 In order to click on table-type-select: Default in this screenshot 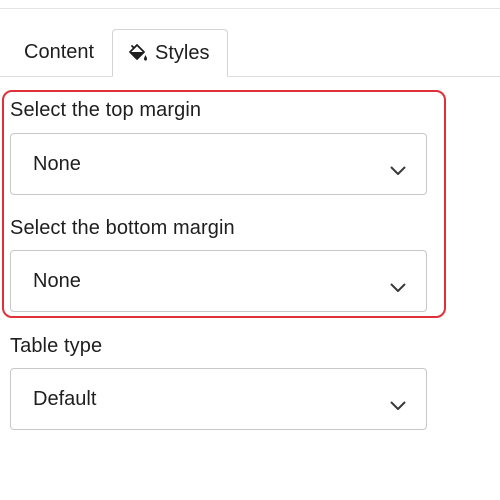, I will do `click(218, 399)`.